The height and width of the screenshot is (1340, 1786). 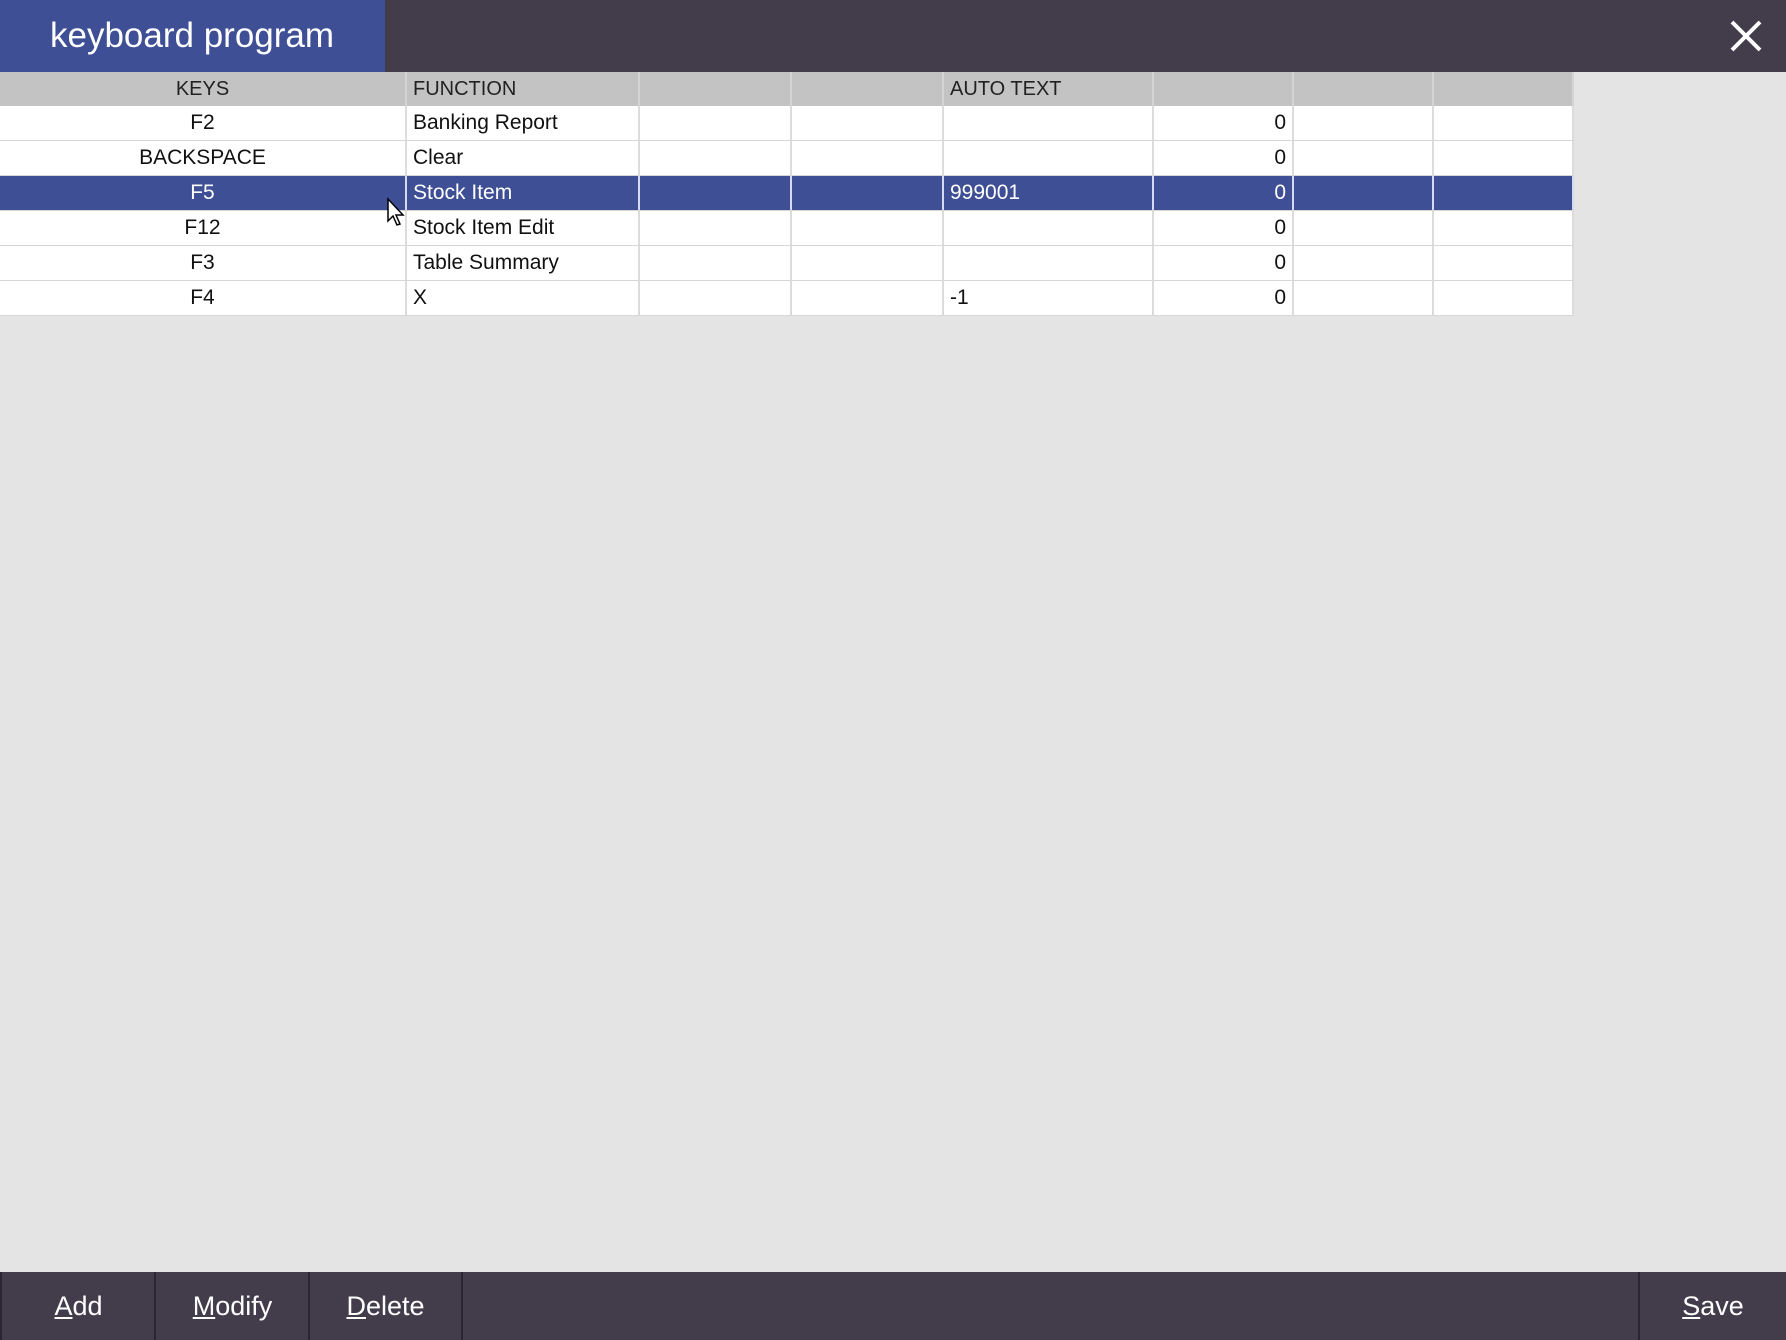 I want to click on column-header-keys: KEYS, so click(x=203, y=89).